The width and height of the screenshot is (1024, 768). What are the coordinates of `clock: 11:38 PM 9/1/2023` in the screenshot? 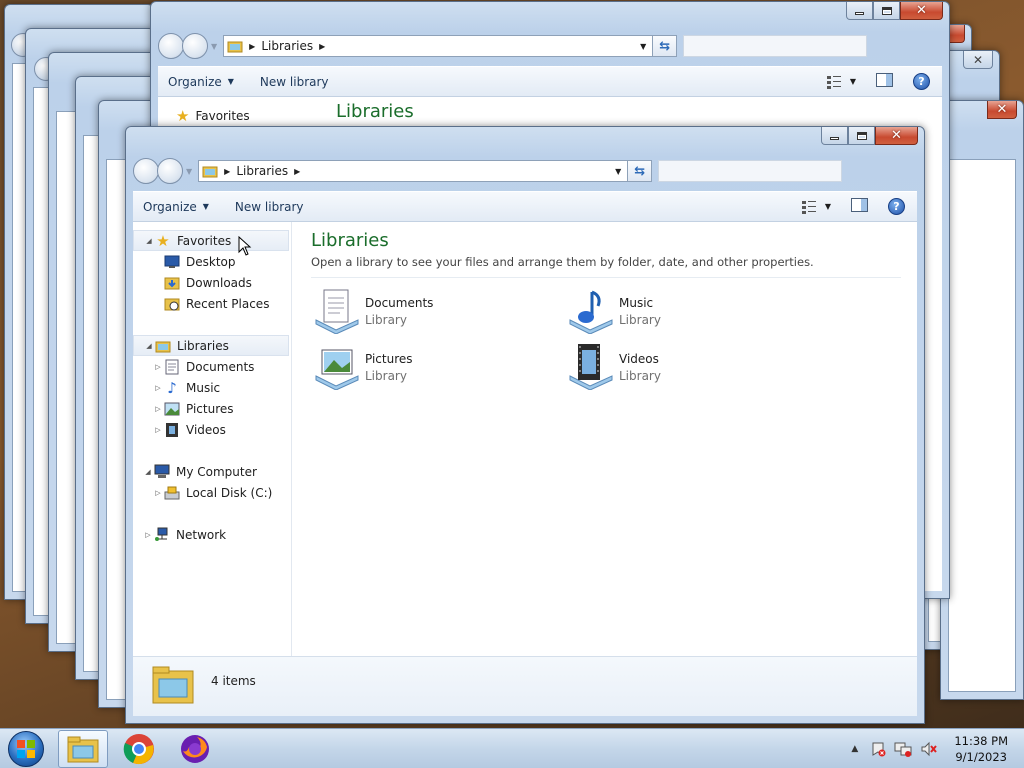 It's located at (981, 749).